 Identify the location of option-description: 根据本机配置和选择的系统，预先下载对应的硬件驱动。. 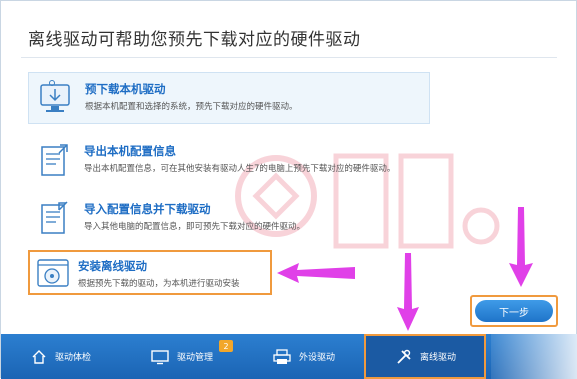
(191, 107).